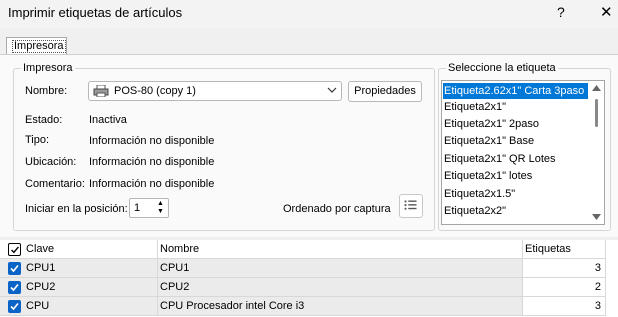 The height and width of the screenshot is (317, 618). Describe the element at coordinates (596, 88) in the screenshot. I see `scroll-up-icon` at that location.